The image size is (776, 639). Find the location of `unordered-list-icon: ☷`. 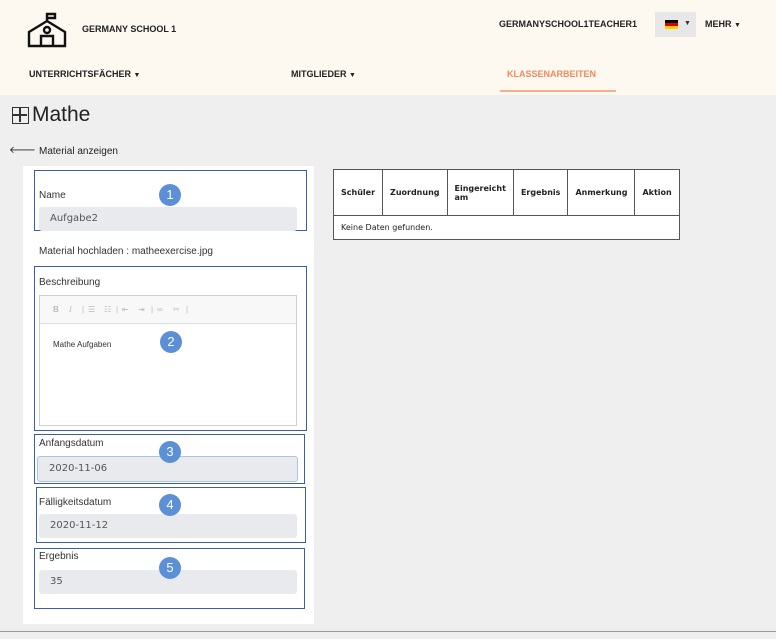

unordered-list-icon: ☷ is located at coordinates (107, 309).